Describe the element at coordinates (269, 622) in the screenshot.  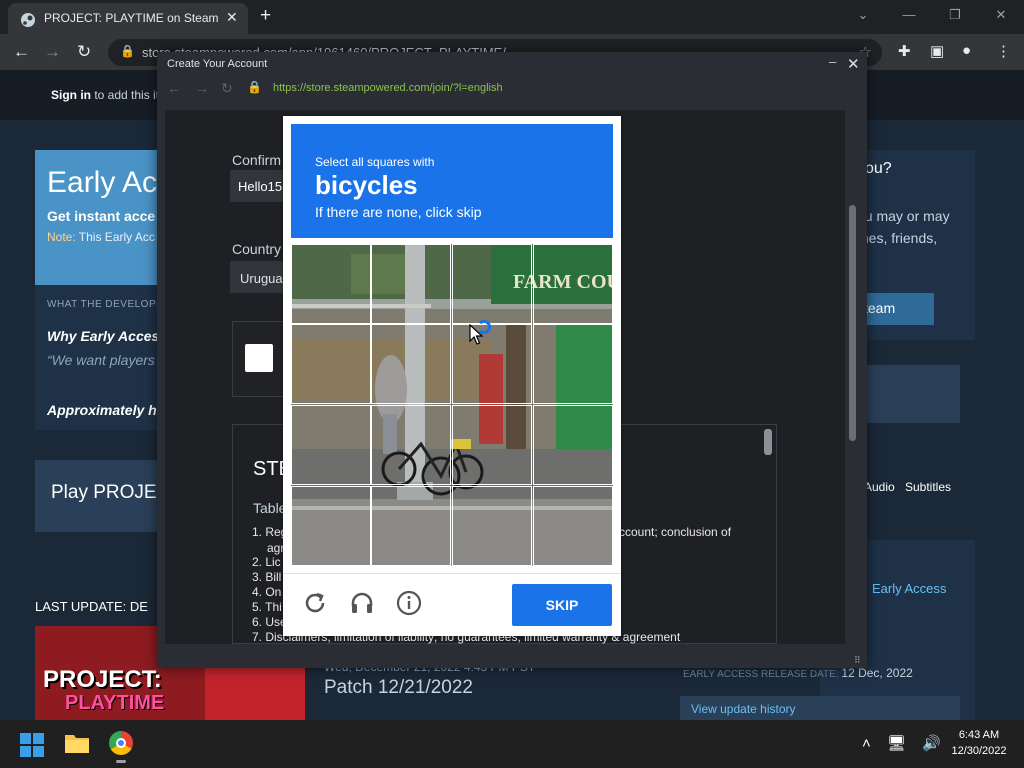
I see `agreement-item: 6. Use` at that location.